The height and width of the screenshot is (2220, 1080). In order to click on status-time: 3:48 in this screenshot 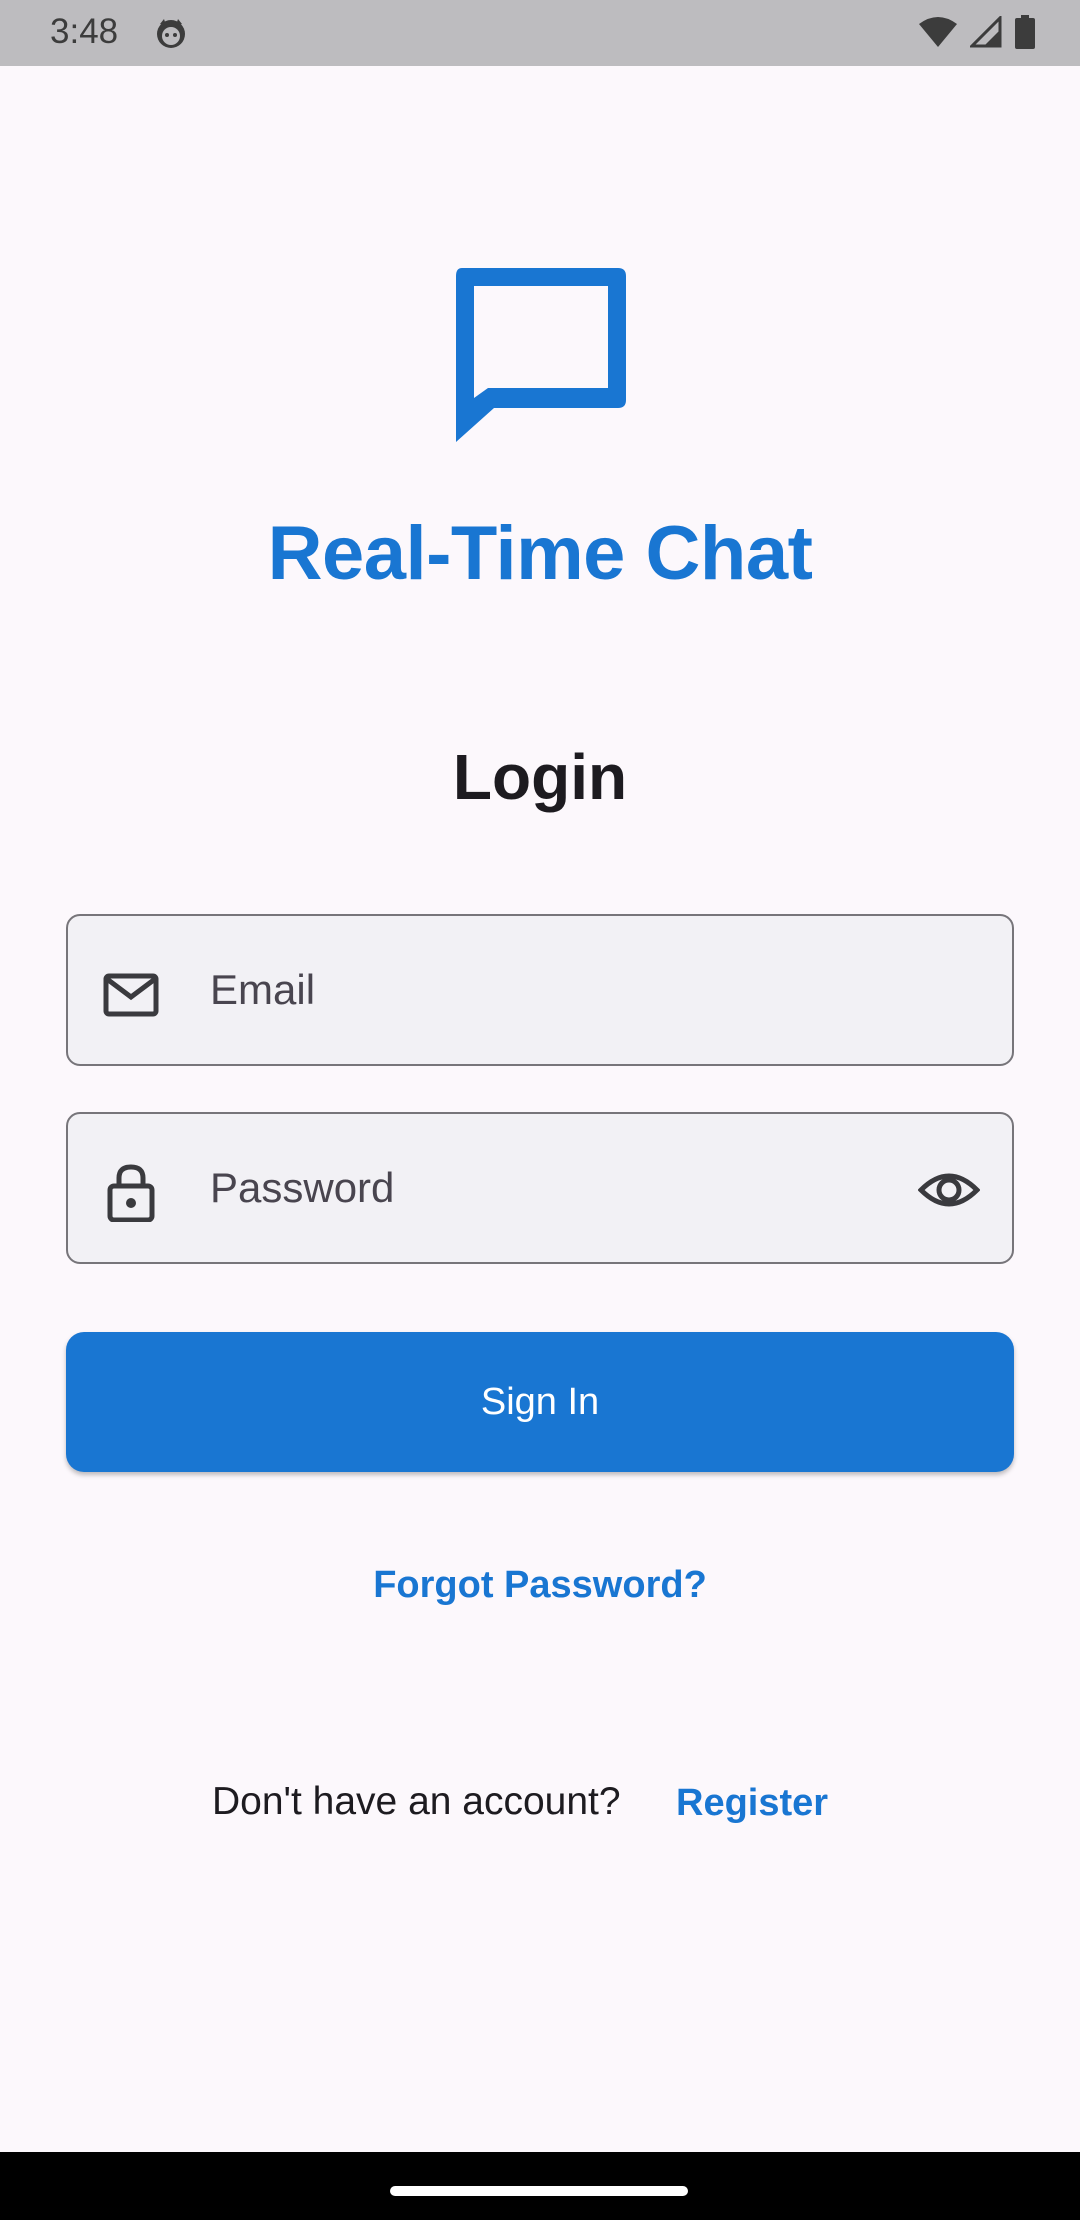, I will do `click(84, 31)`.